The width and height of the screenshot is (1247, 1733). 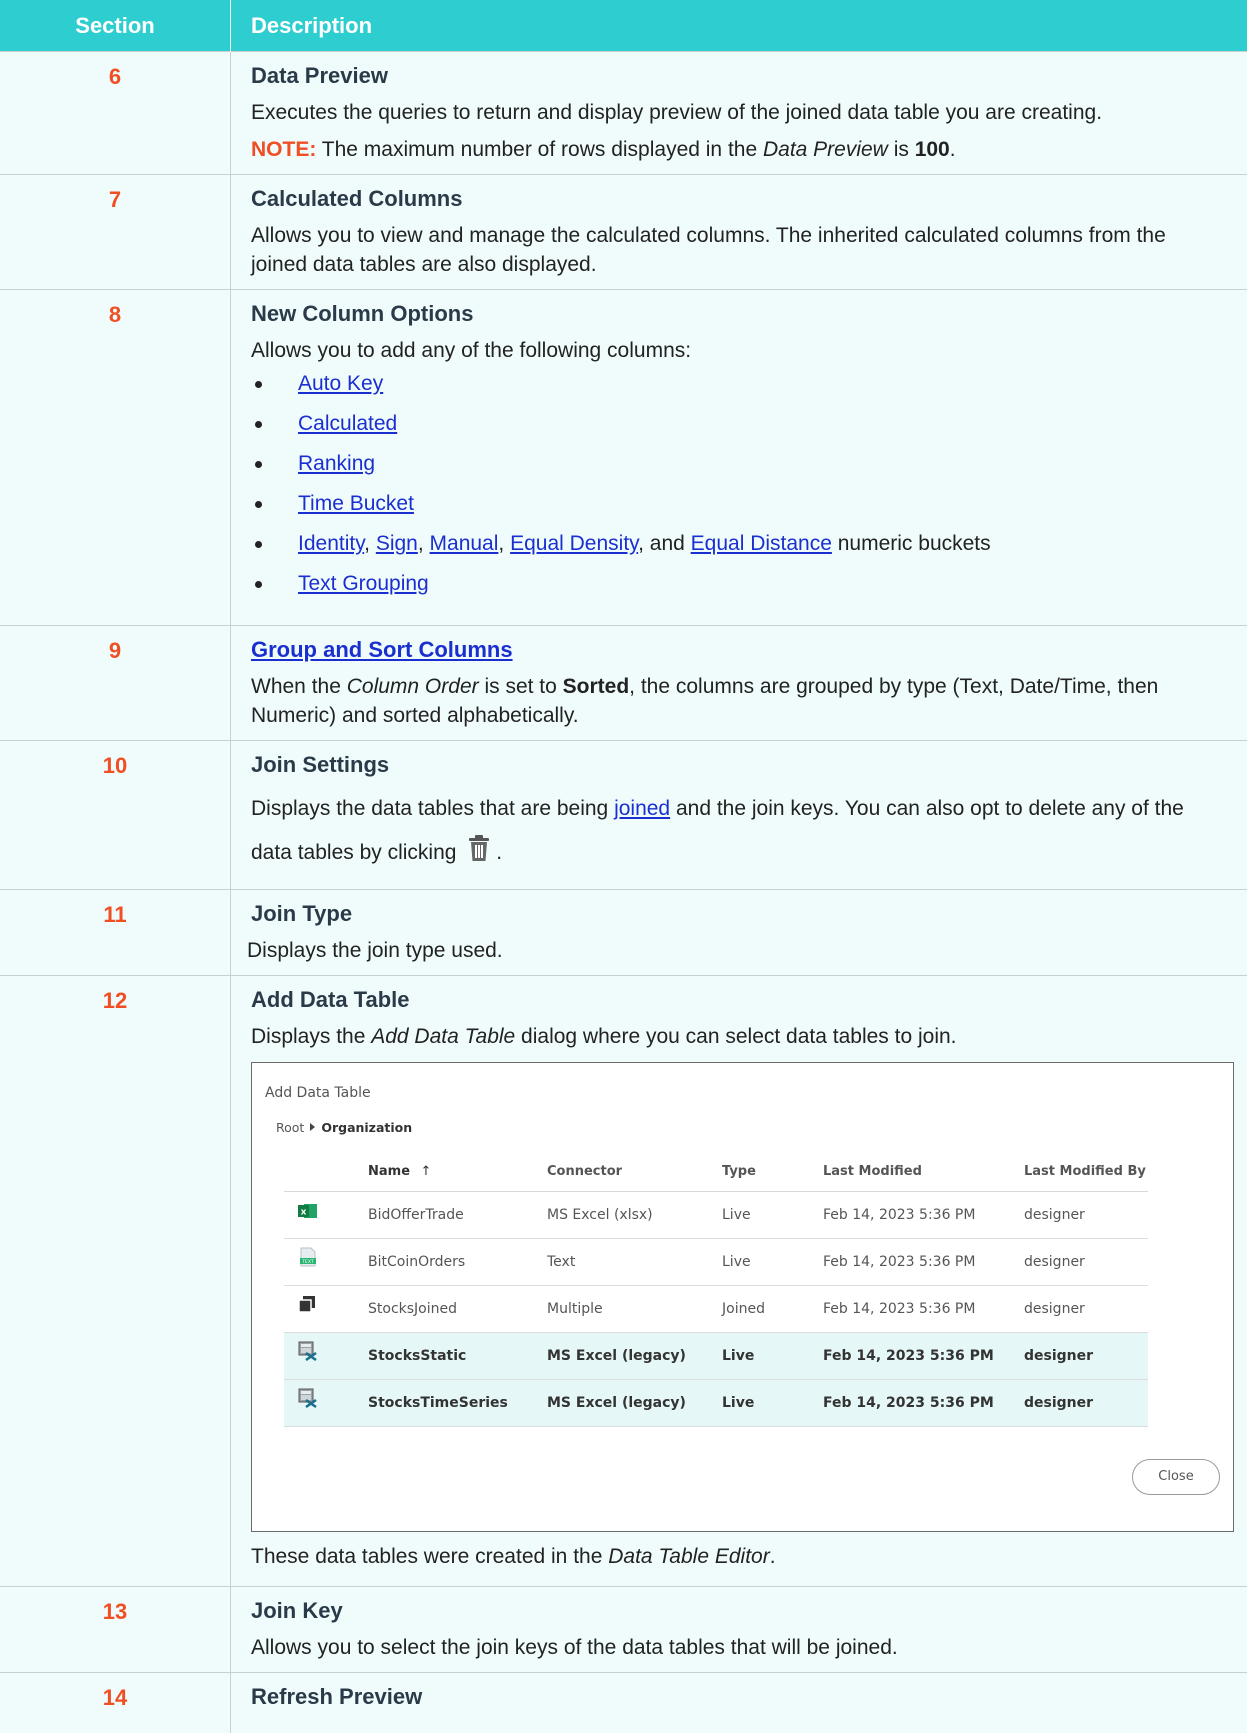 I want to click on ranking-link: Ranking, so click(x=336, y=463).